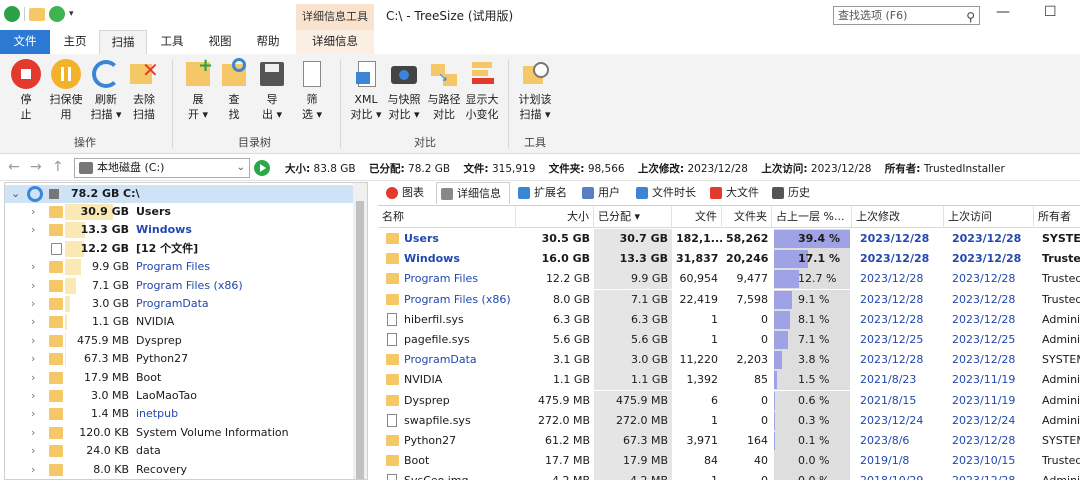 Image resolution: width=1080 pixels, height=480 pixels. What do you see at coordinates (447, 217) in the screenshot?
I see `column-header-name: 名称` at bounding box center [447, 217].